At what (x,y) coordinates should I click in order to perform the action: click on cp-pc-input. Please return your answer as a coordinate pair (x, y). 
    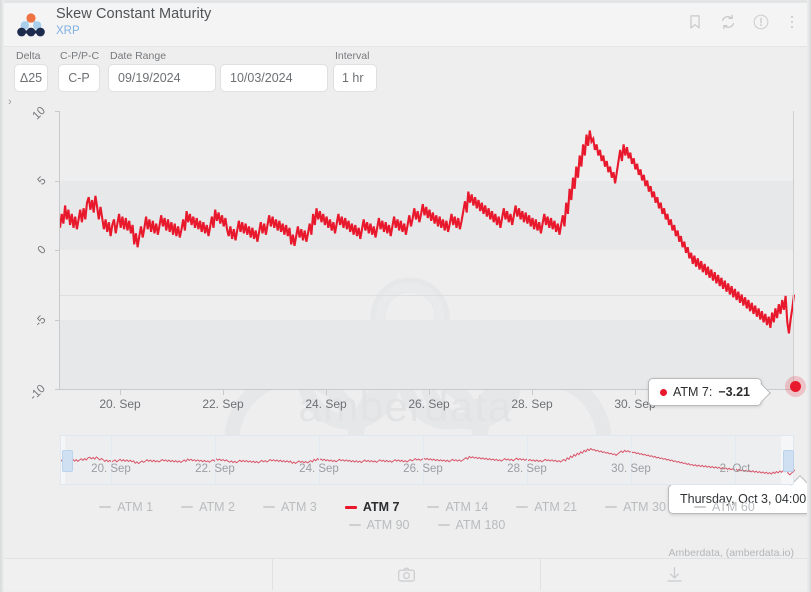
    Looking at the image, I should click on (79, 78).